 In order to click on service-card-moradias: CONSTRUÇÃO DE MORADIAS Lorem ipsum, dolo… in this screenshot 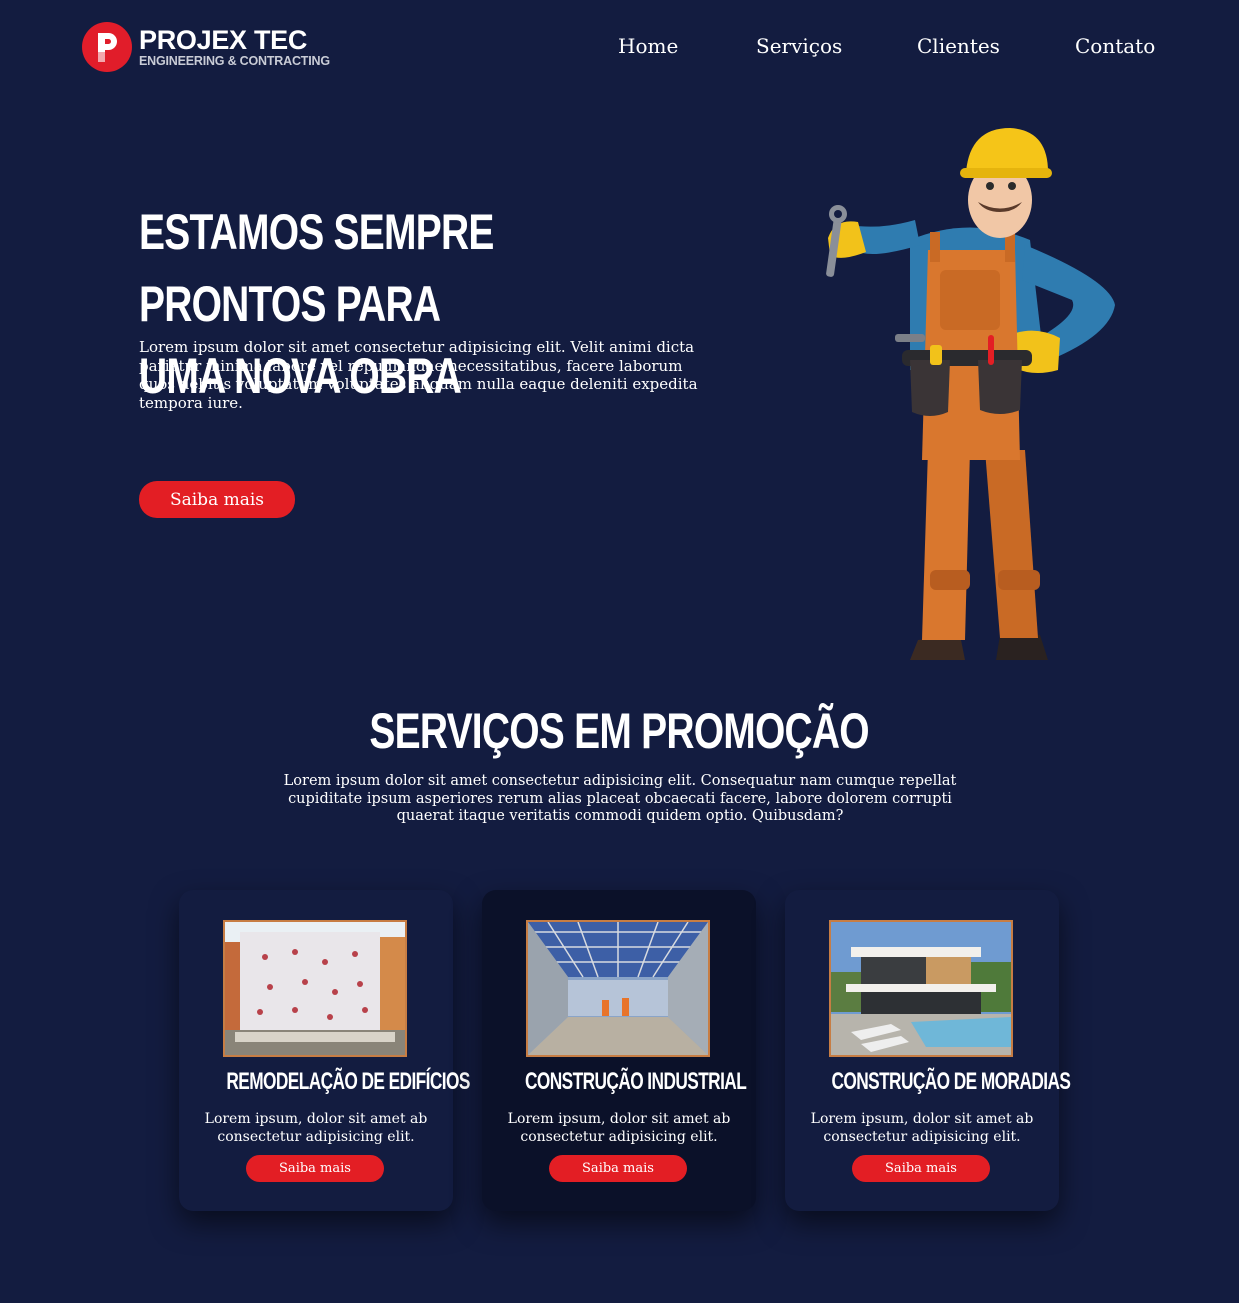, I will do `click(928, 1050)`.